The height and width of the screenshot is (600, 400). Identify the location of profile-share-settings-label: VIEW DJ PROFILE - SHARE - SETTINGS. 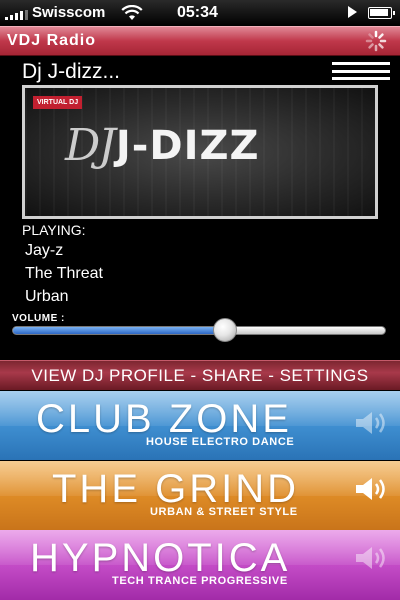
(200, 375).